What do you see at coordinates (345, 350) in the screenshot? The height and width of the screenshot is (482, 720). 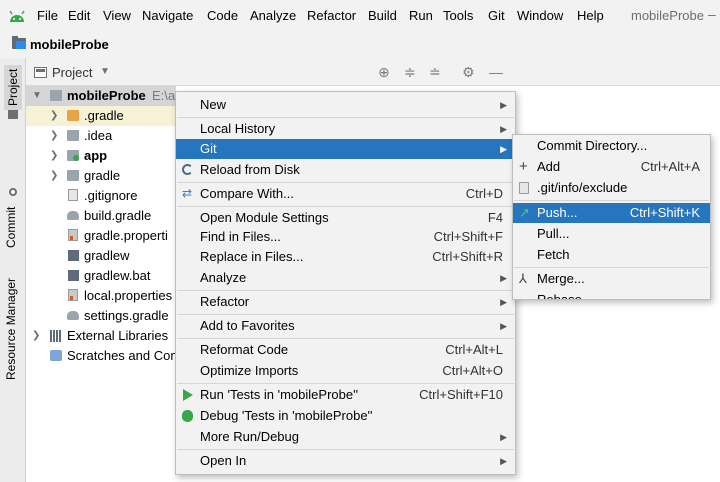 I see `menu-item-reformat-code: Reformat Code Ctrl+Alt+L` at bounding box center [345, 350].